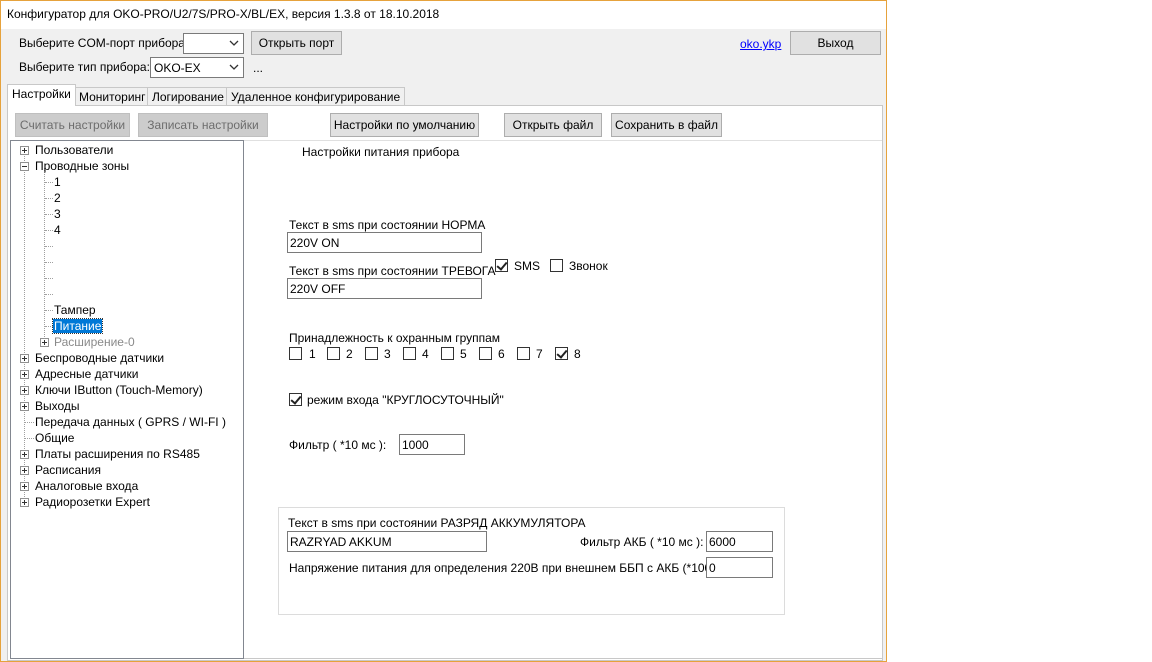  Describe the element at coordinates (387, 354) in the screenshot. I see `group-3-label: 3` at that location.